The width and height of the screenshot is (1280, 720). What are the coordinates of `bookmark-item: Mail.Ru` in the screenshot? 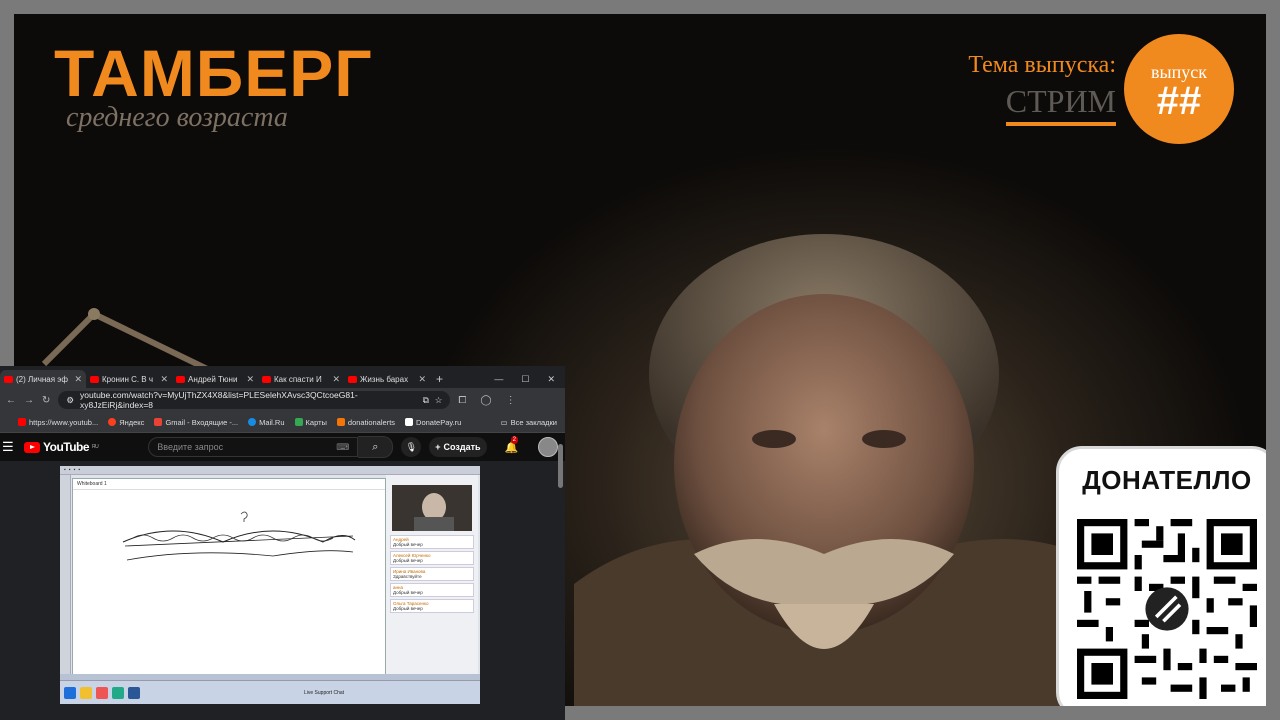 It's located at (266, 422).